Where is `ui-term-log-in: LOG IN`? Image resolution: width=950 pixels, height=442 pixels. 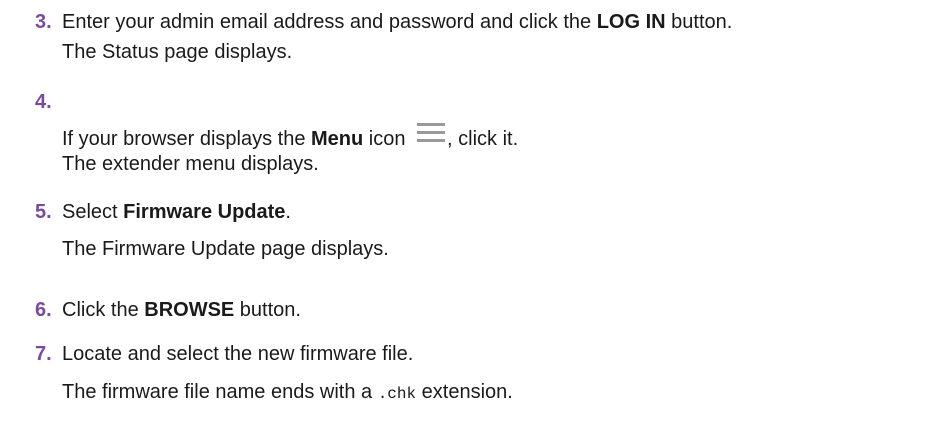 ui-term-log-in: LOG IN is located at coordinates (631, 22).